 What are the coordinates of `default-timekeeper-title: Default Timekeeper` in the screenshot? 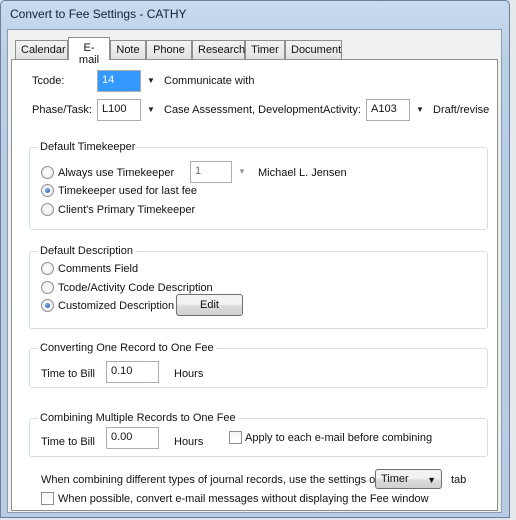 It's located at (88, 147).